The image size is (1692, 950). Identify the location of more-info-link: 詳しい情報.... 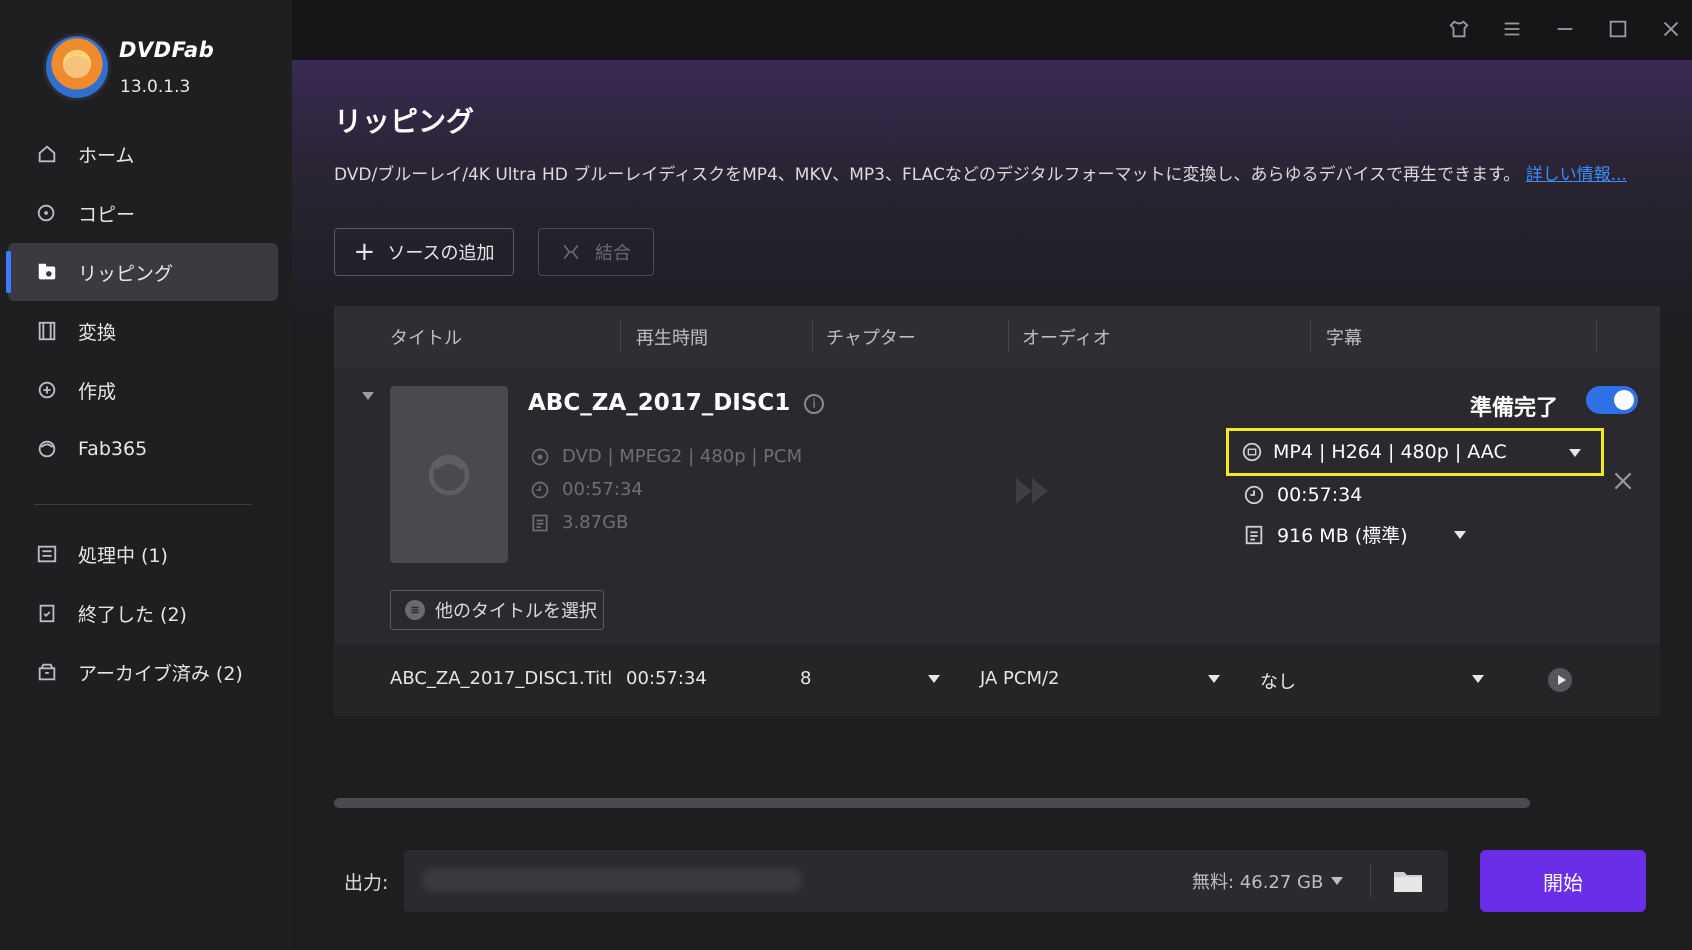
(1576, 175).